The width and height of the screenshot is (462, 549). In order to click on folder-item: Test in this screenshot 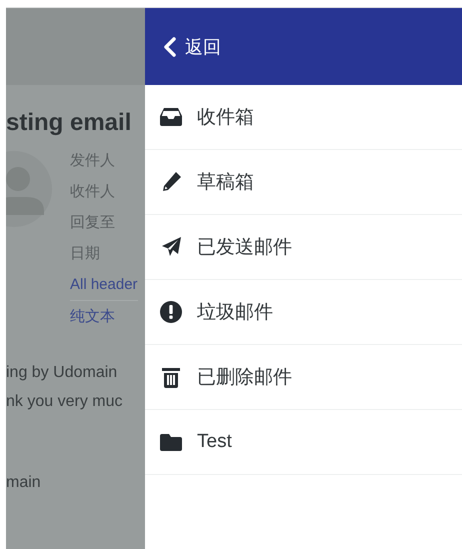, I will do `click(303, 442)`.